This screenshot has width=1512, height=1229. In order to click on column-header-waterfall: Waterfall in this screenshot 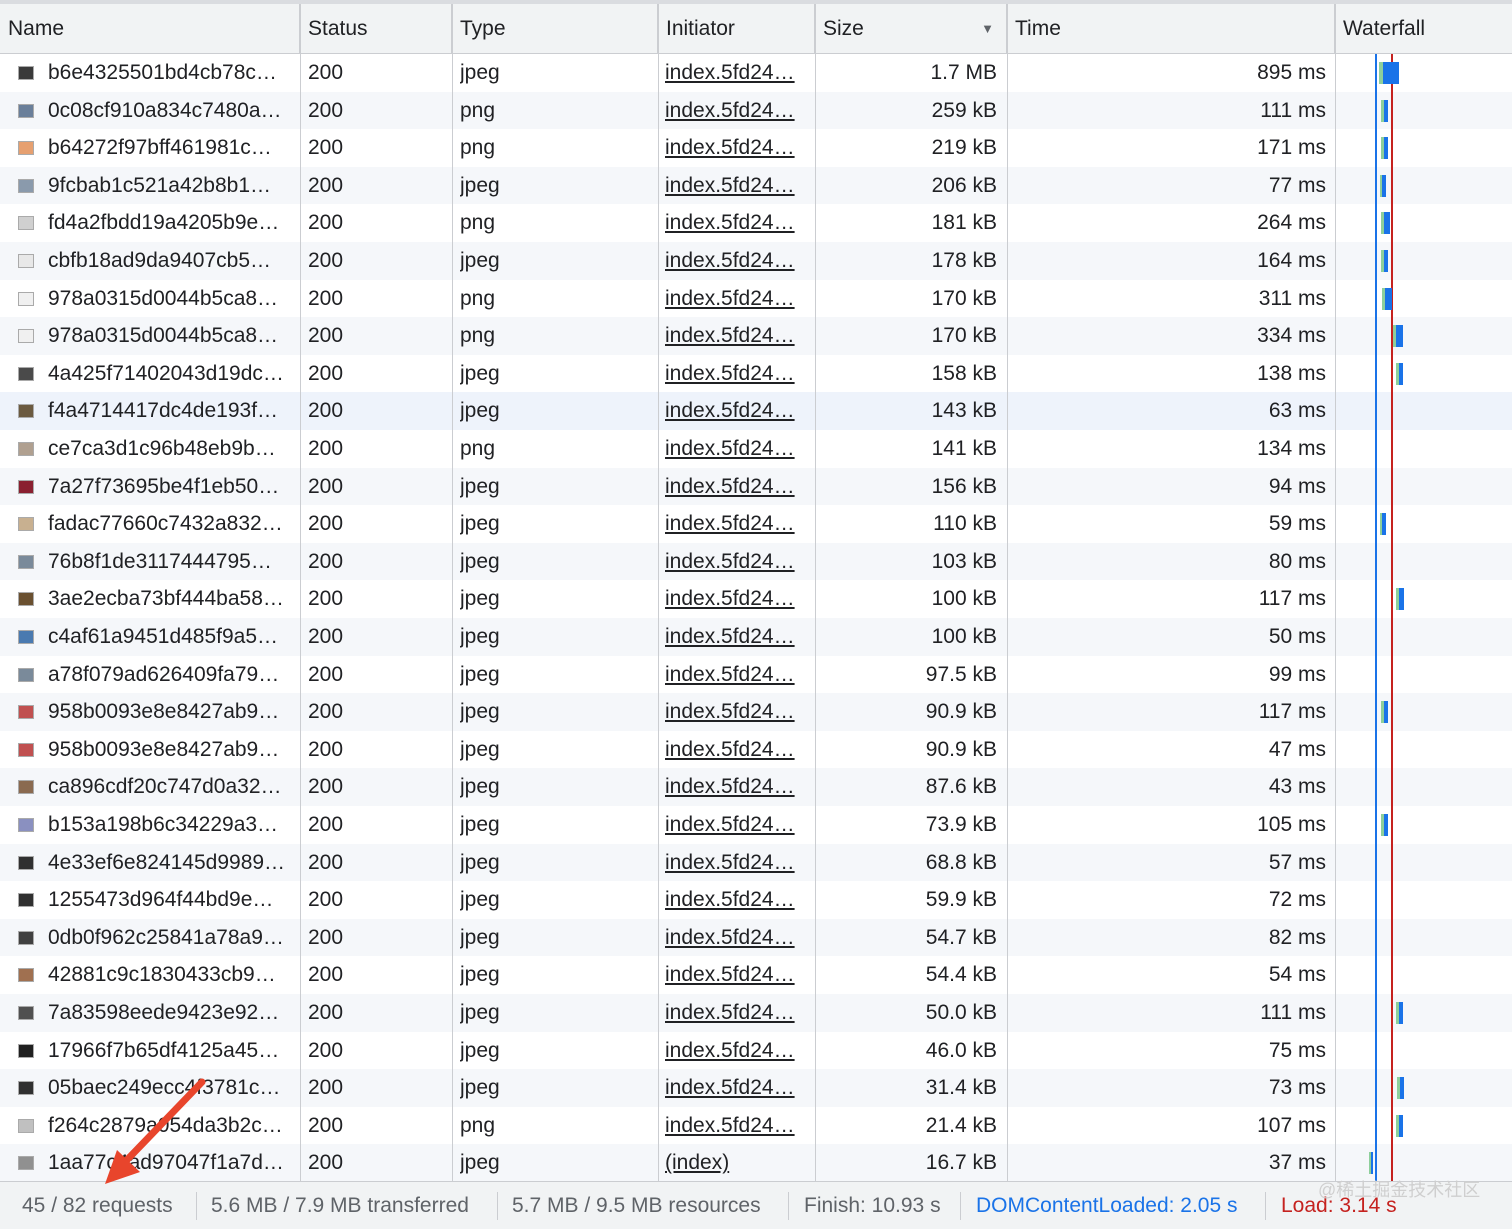, I will do `click(1423, 28)`.